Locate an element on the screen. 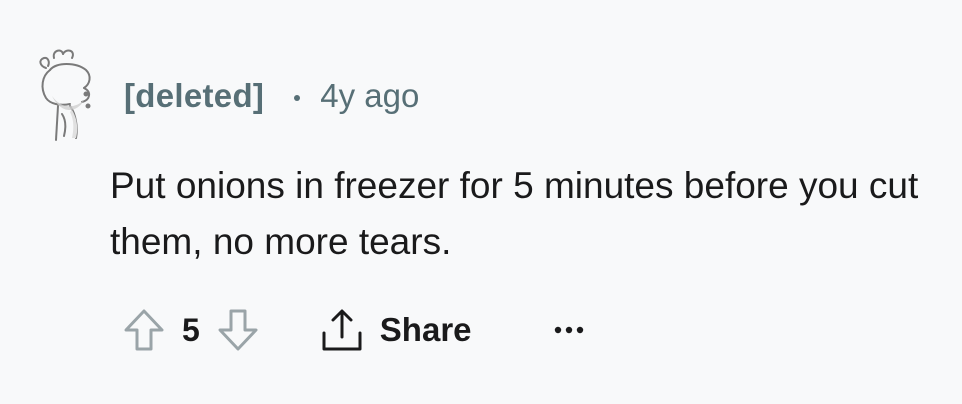  share-button: Share is located at coordinates (396, 330).